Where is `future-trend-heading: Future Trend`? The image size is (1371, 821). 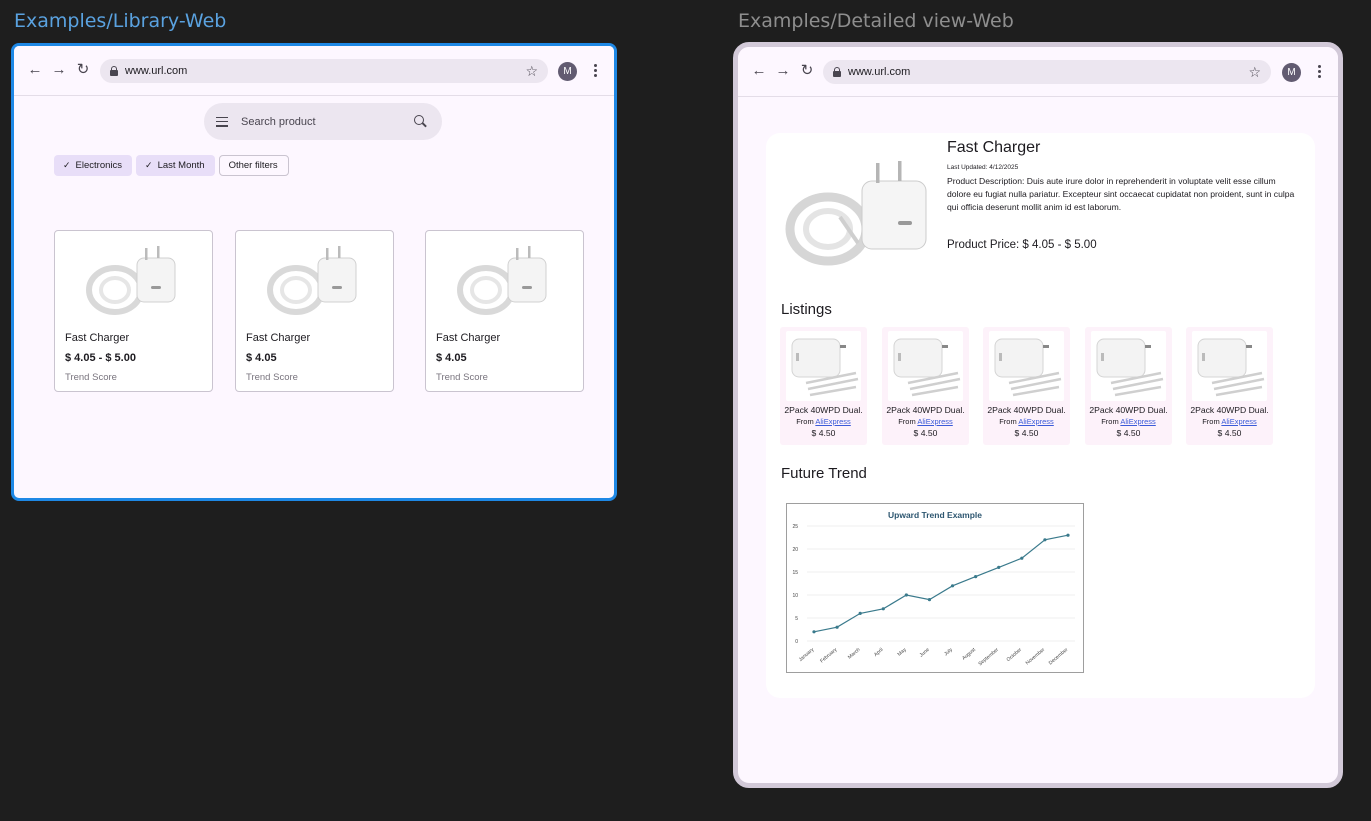
future-trend-heading: Future Trend is located at coordinates (824, 473).